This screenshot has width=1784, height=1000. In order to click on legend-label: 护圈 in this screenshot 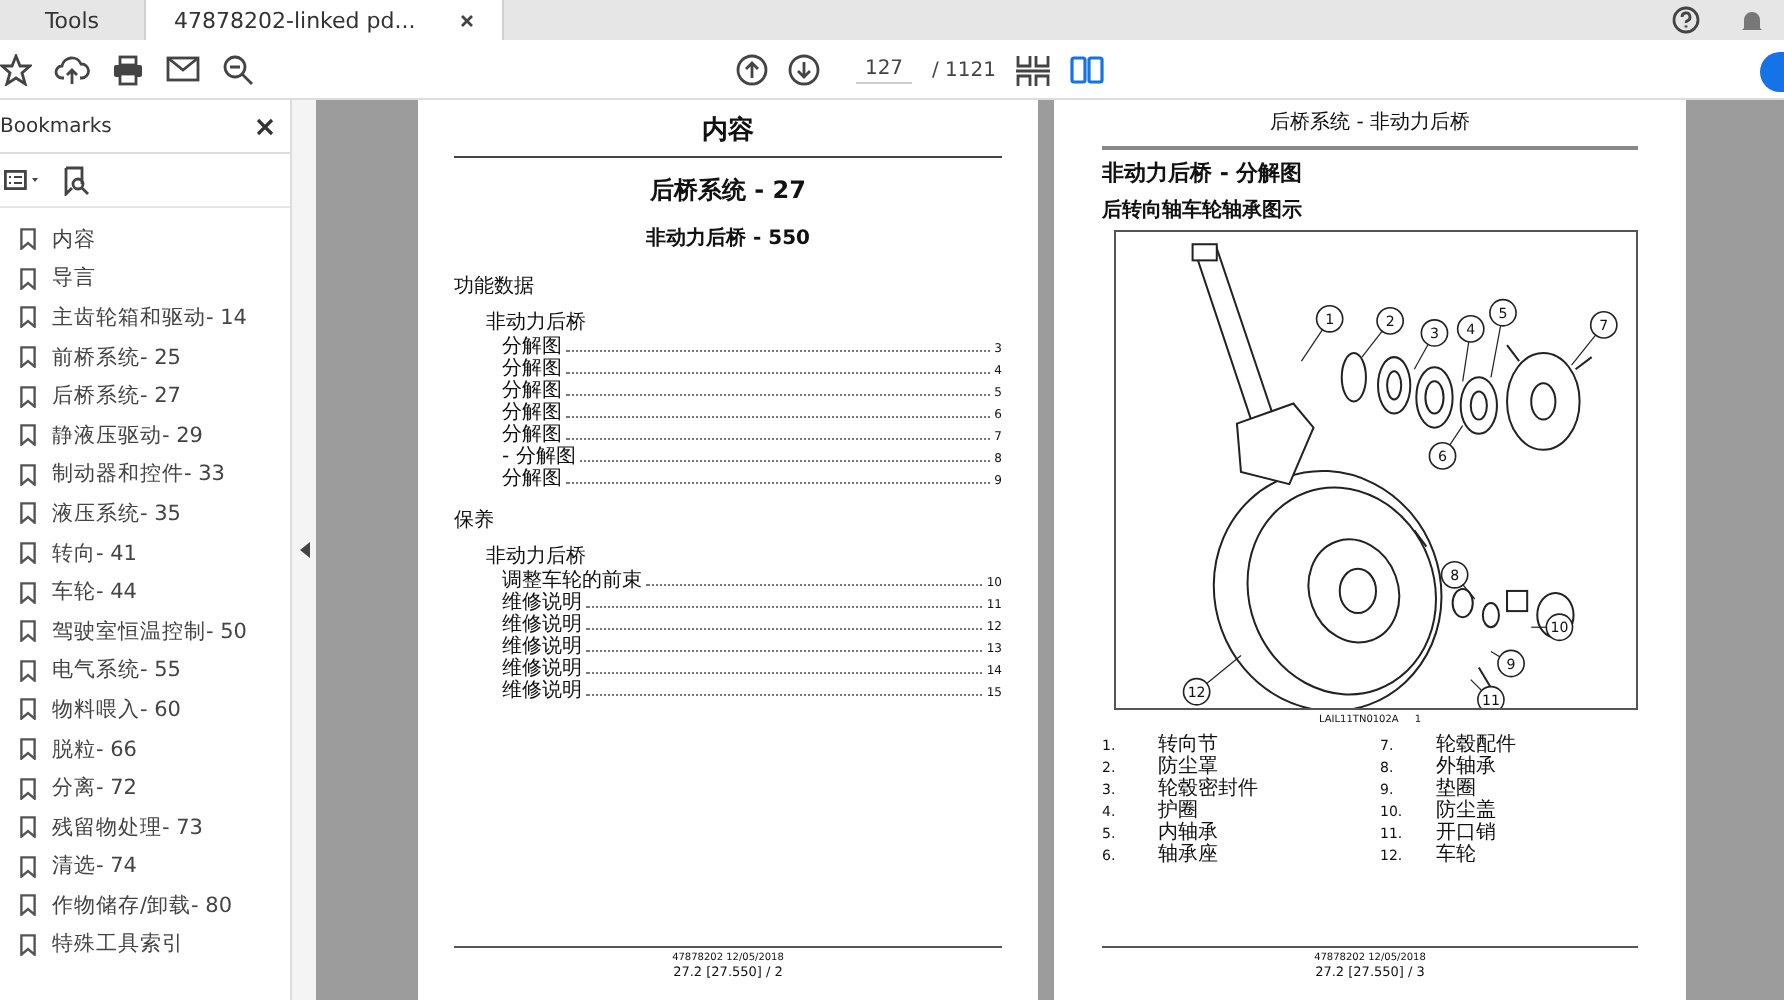, I will do `click(1178, 811)`.